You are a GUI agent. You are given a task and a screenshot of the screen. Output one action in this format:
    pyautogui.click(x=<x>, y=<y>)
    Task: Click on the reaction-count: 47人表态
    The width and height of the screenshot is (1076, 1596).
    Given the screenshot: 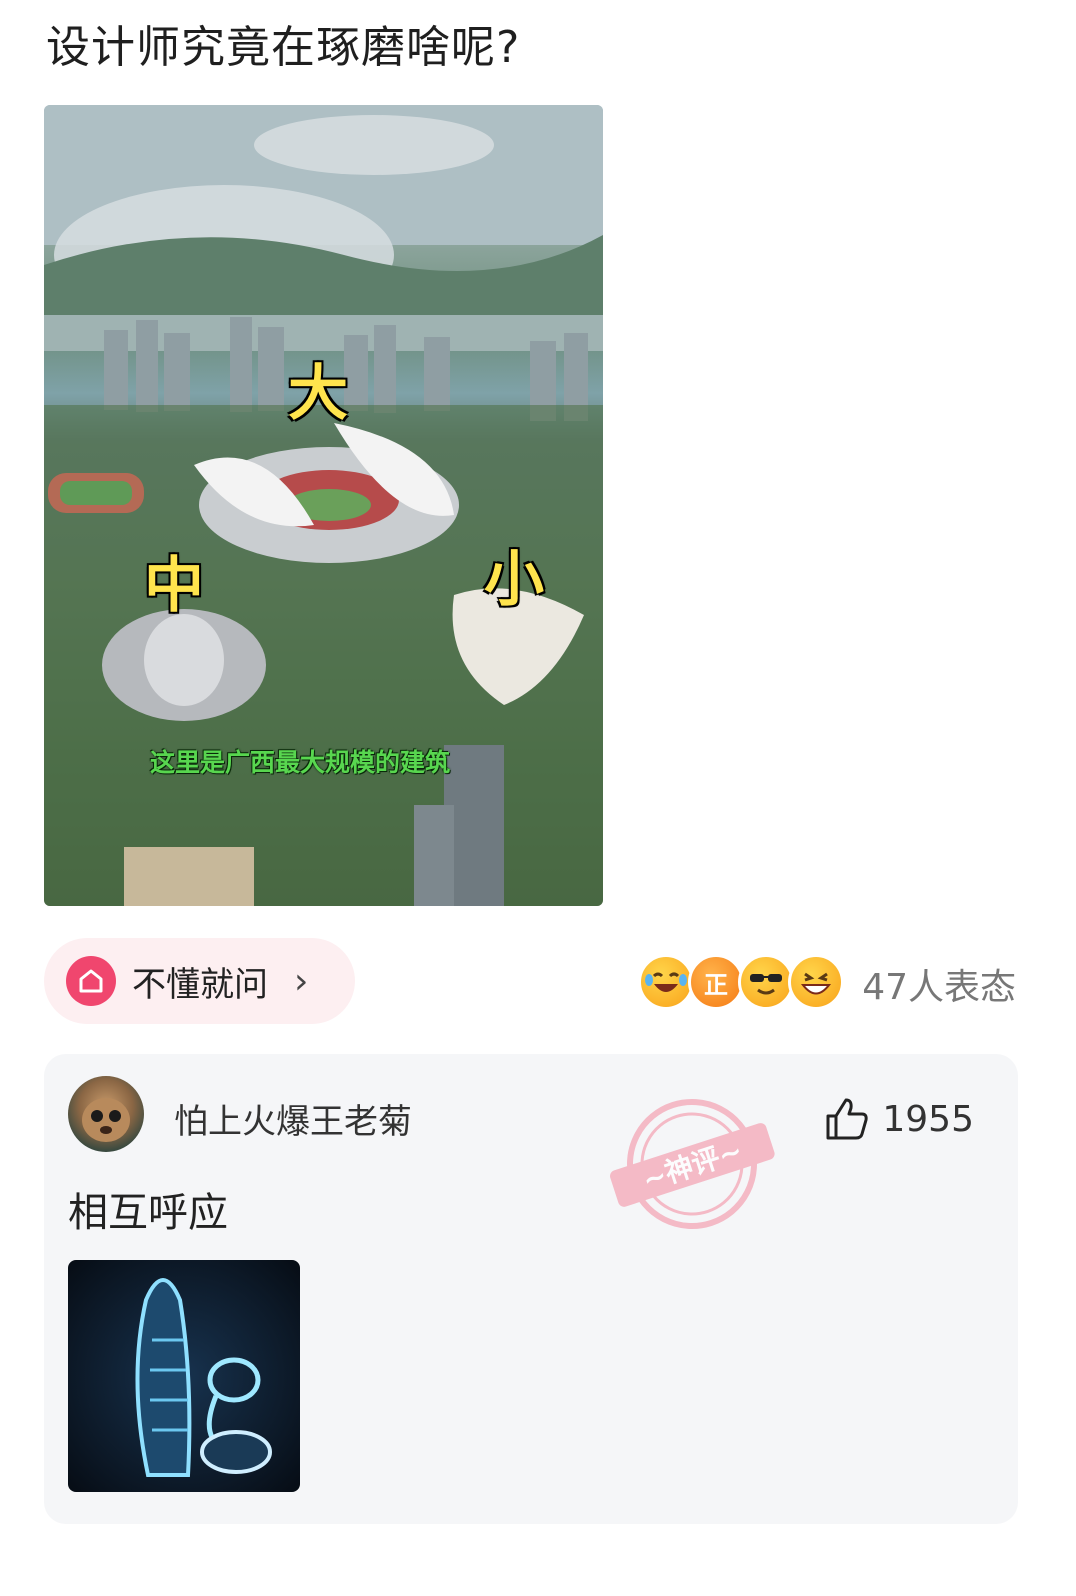 What is the action you would take?
    pyautogui.click(x=939, y=984)
    